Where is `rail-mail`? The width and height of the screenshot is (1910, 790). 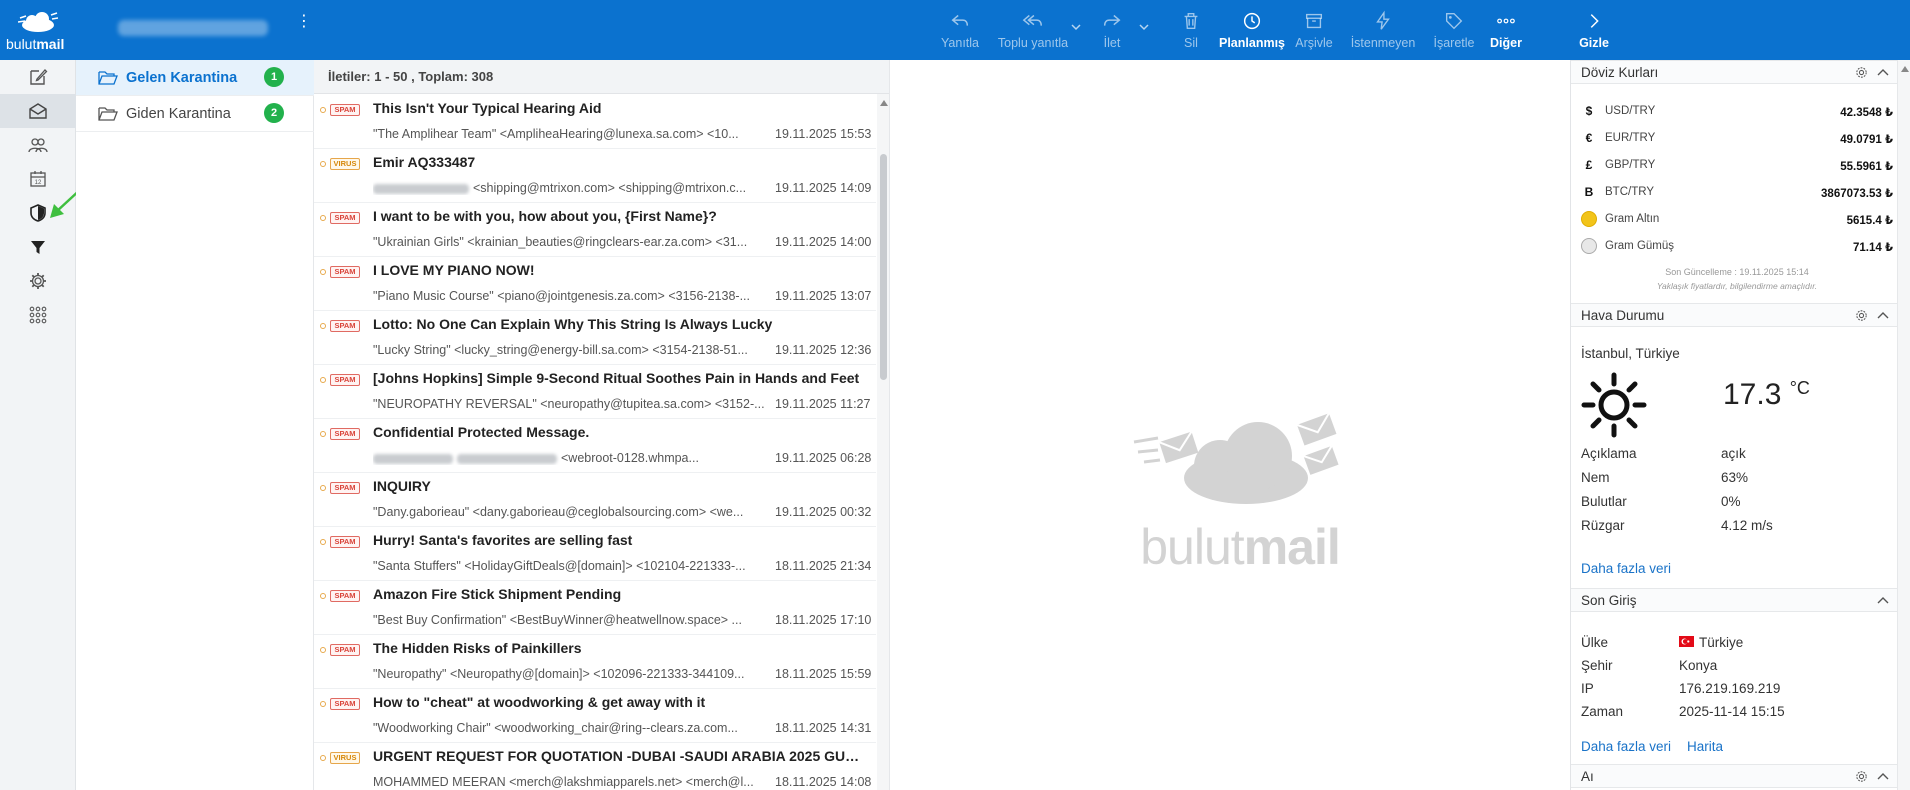 rail-mail is located at coordinates (38, 111).